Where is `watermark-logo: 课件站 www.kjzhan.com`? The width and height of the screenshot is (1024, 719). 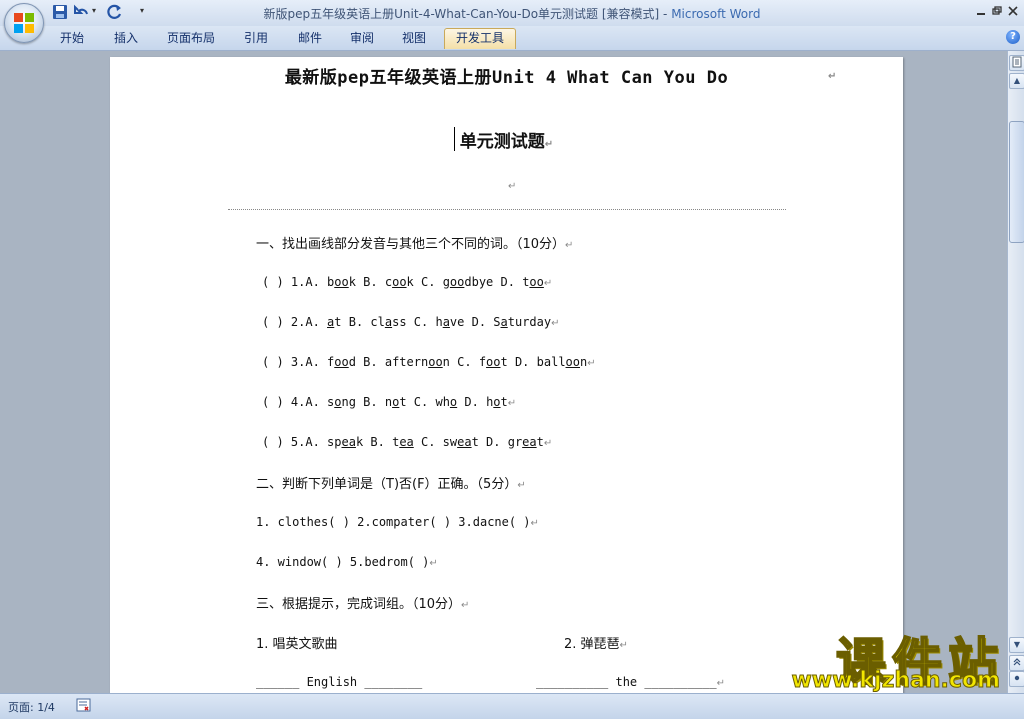 watermark-logo: 课件站 www.kjzhan.com is located at coordinates (889, 660).